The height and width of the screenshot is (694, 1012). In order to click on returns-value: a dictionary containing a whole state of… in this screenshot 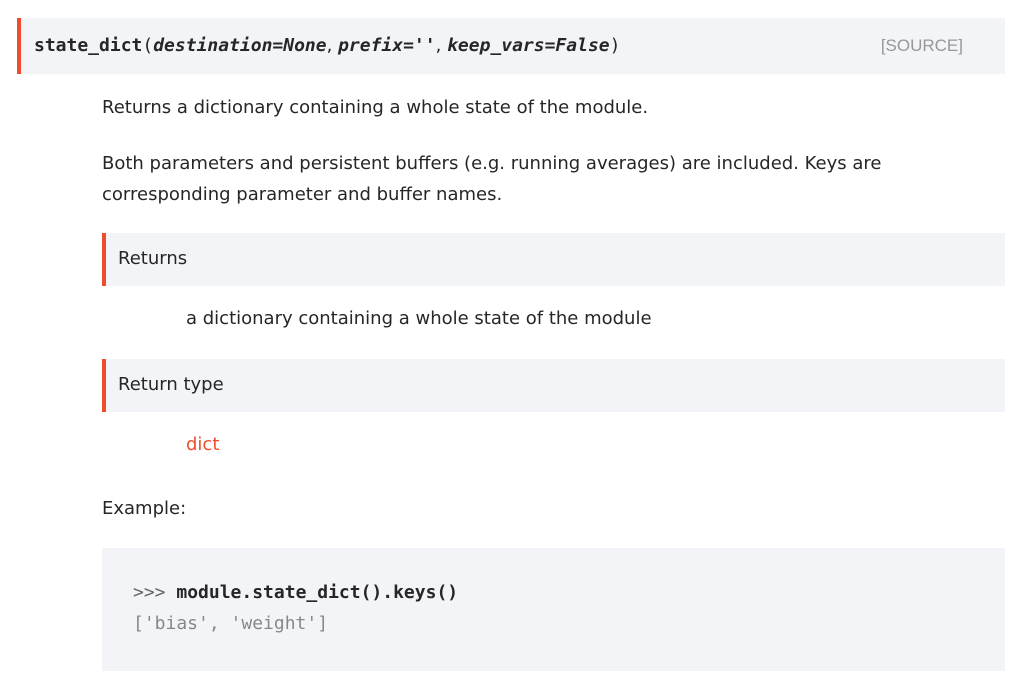, I will do `click(419, 318)`.